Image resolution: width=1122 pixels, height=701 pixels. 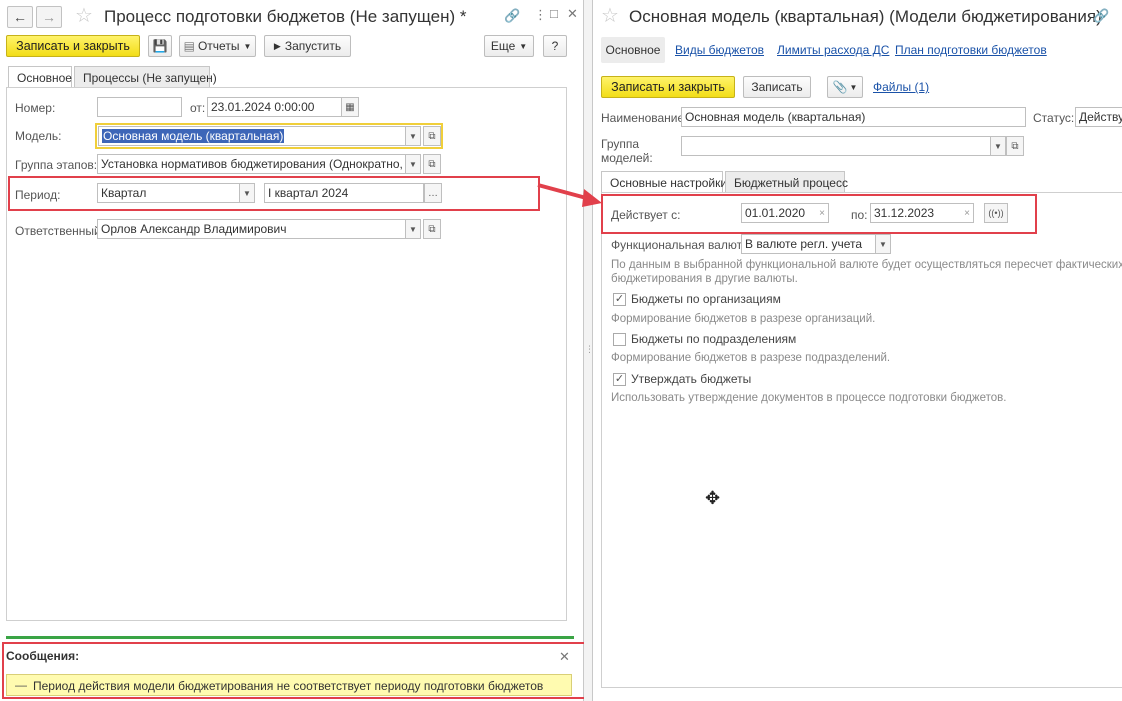 I want to click on number-label: Номер:, so click(x=35, y=108).